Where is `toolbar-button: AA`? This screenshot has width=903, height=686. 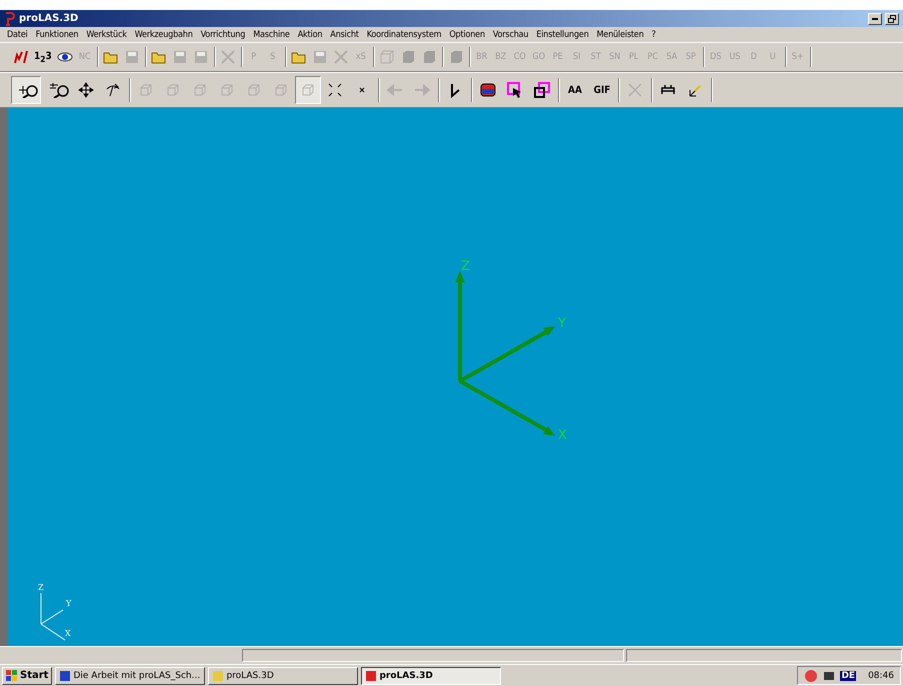
toolbar-button: AA is located at coordinates (575, 90).